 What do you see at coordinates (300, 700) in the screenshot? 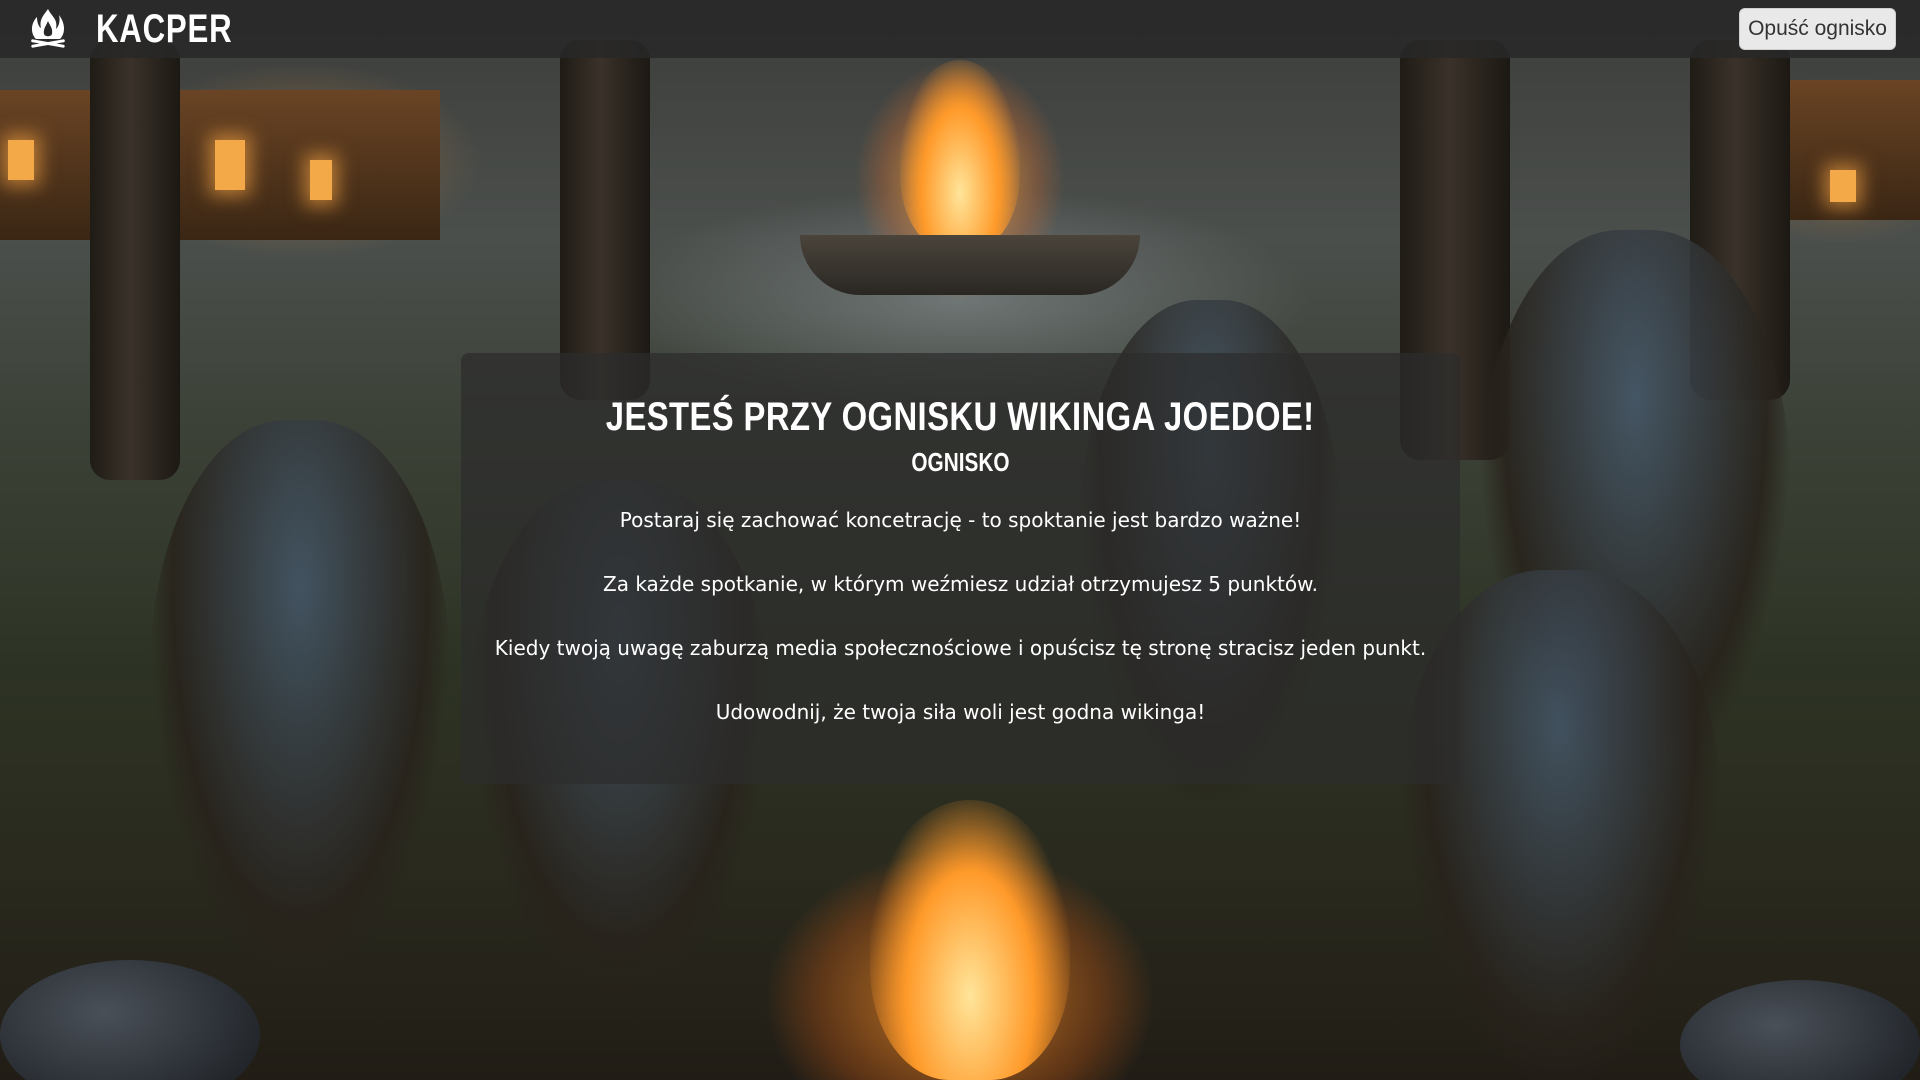
I see `viking-figure` at bounding box center [300, 700].